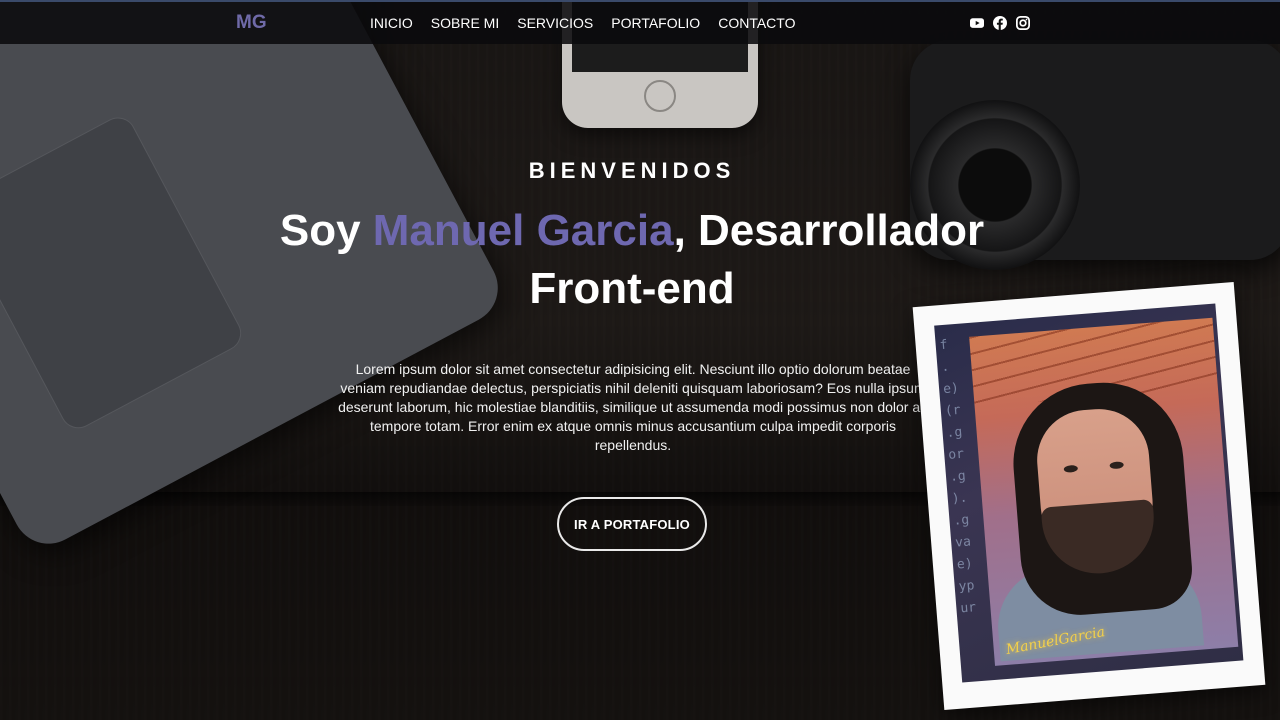 The width and height of the screenshot is (1280, 720). I want to click on brand-logo: MG, so click(251, 23).